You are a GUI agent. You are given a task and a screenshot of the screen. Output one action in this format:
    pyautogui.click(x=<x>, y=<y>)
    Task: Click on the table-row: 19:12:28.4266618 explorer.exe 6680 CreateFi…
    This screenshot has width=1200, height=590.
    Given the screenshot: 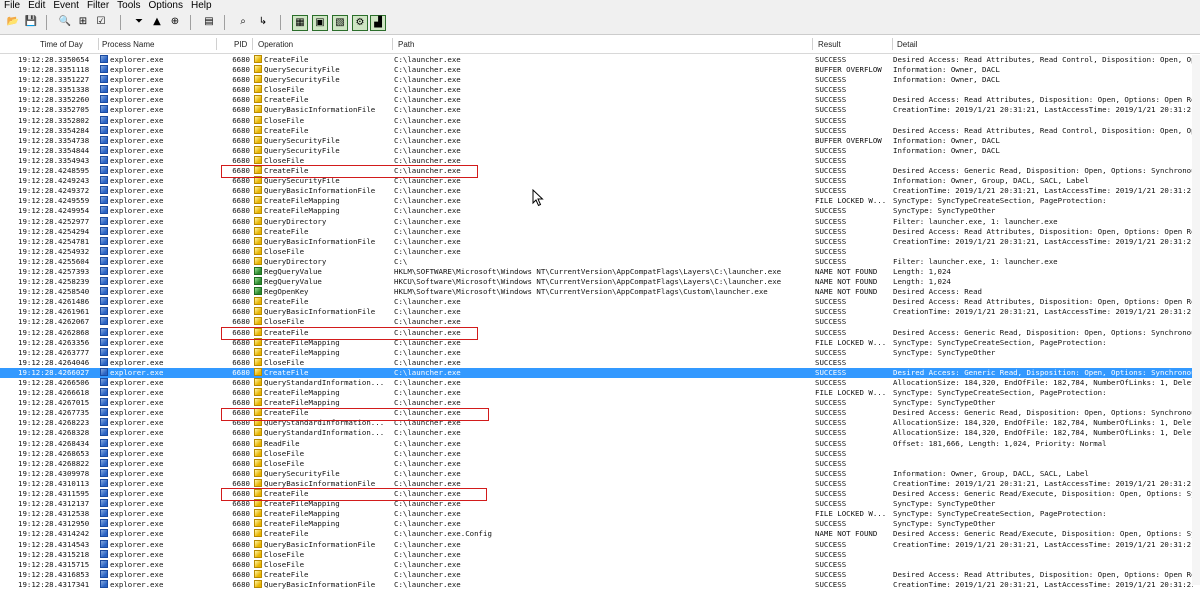 What is the action you would take?
    pyautogui.click(x=600, y=393)
    